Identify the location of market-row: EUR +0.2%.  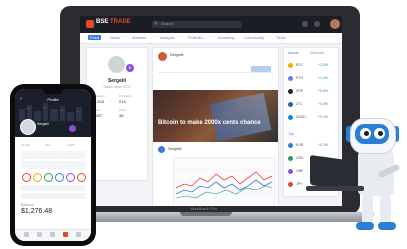
(311, 145).